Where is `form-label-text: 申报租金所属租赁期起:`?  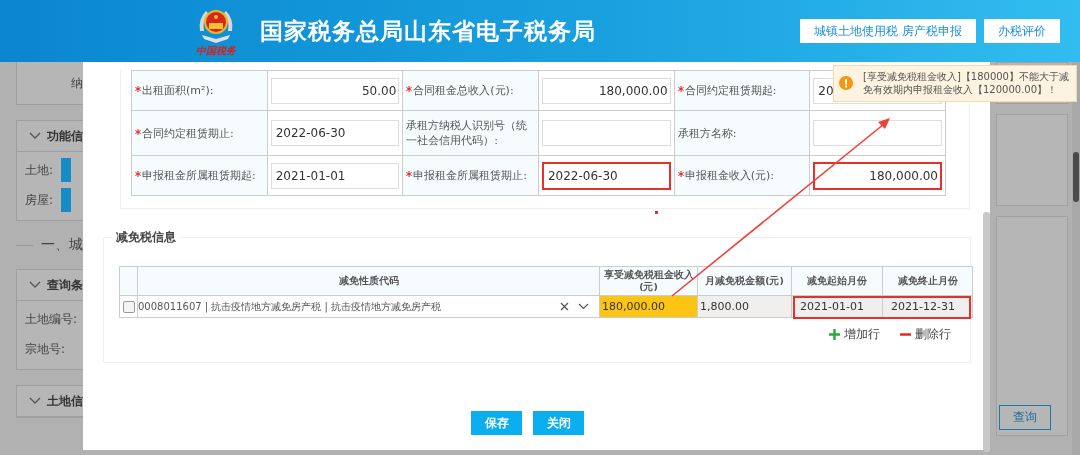 form-label-text: 申报租金所属租赁期起: is located at coordinates (199, 175).